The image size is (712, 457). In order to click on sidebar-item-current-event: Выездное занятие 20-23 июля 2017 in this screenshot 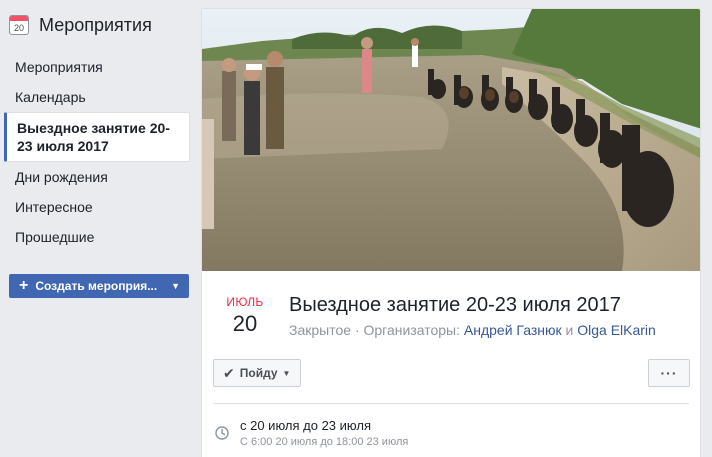, I will do `click(97, 137)`.